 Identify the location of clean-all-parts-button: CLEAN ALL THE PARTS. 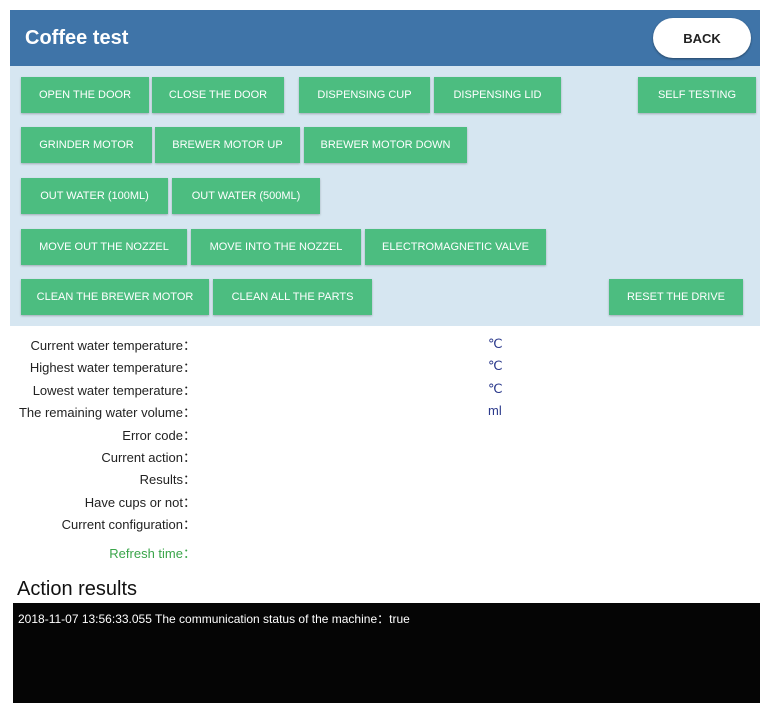
(292, 297).